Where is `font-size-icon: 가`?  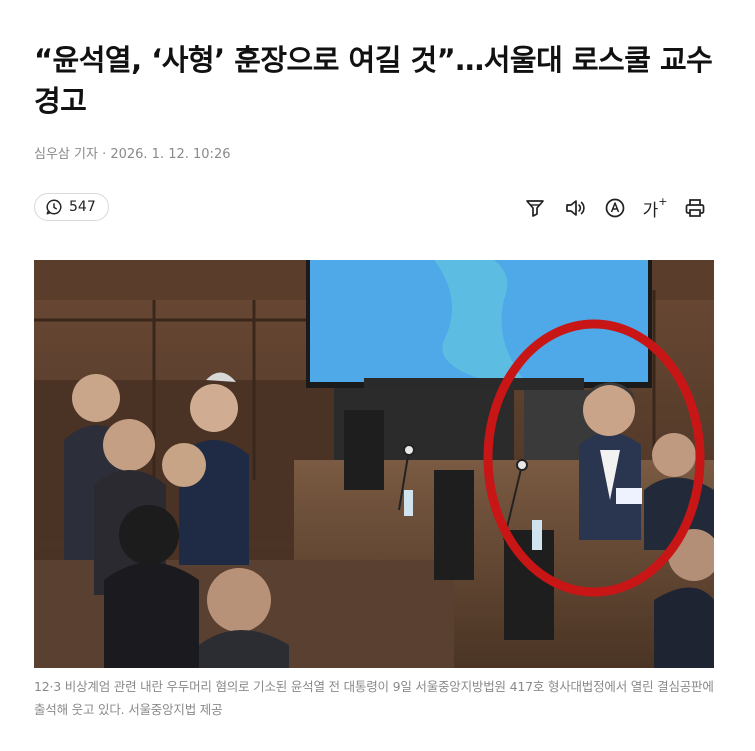
font-size-icon: 가 is located at coordinates (650, 210).